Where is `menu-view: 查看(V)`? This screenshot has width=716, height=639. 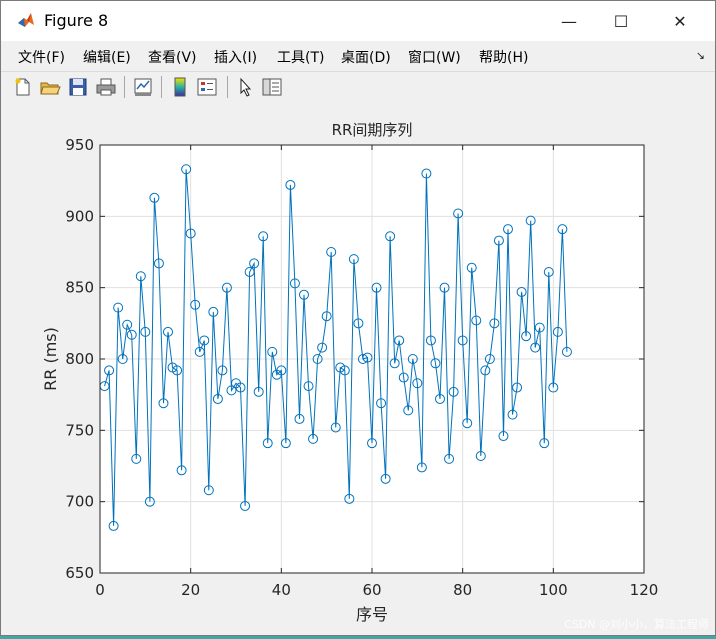 menu-view: 查看(V) is located at coordinates (172, 57).